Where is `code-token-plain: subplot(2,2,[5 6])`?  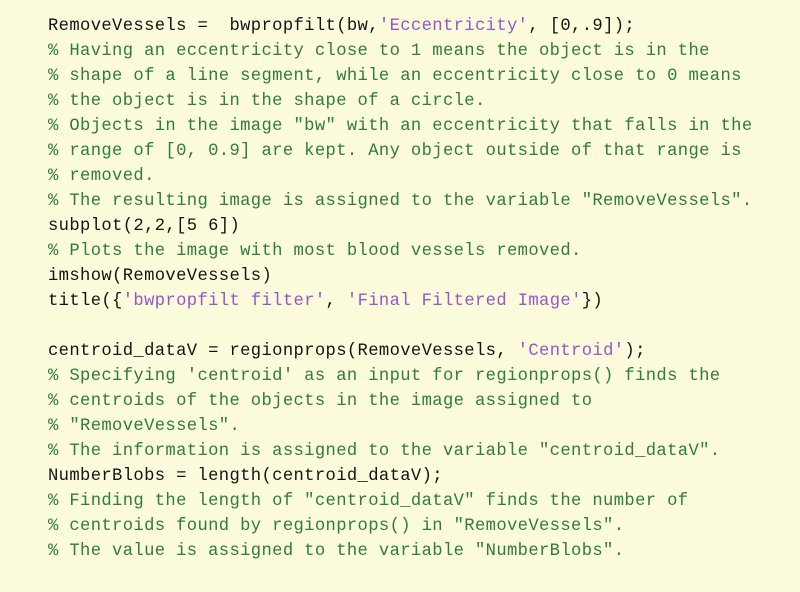 code-token-plain: subplot(2,2,[5 6]) is located at coordinates (144, 226).